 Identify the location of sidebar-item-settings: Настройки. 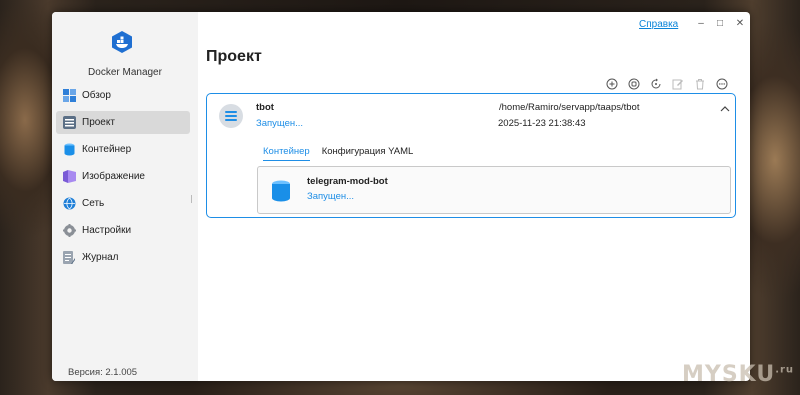
(123, 230).